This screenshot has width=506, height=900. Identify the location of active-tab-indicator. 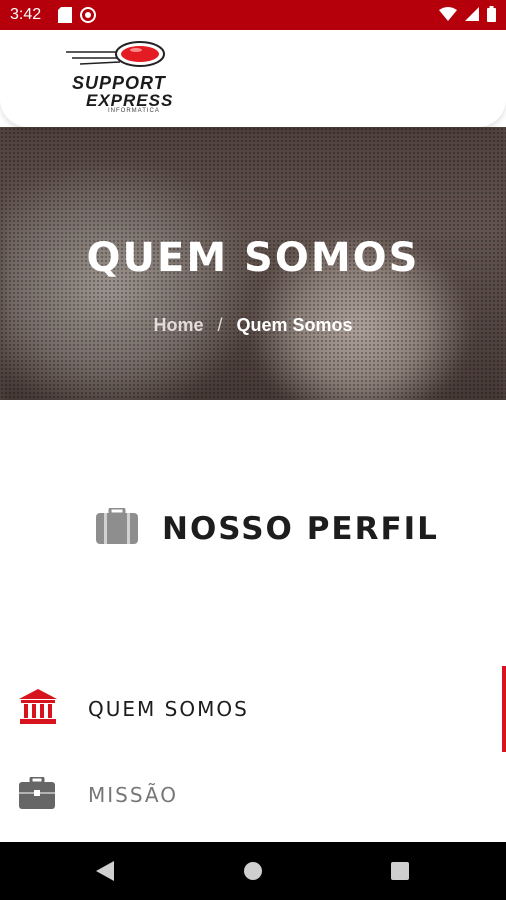
(504, 709).